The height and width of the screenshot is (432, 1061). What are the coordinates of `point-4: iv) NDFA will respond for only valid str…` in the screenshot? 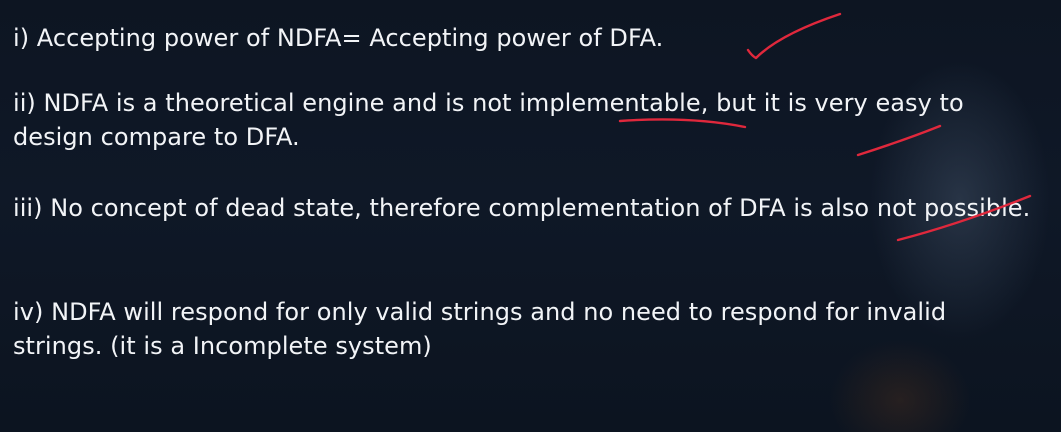 It's located at (480, 329).